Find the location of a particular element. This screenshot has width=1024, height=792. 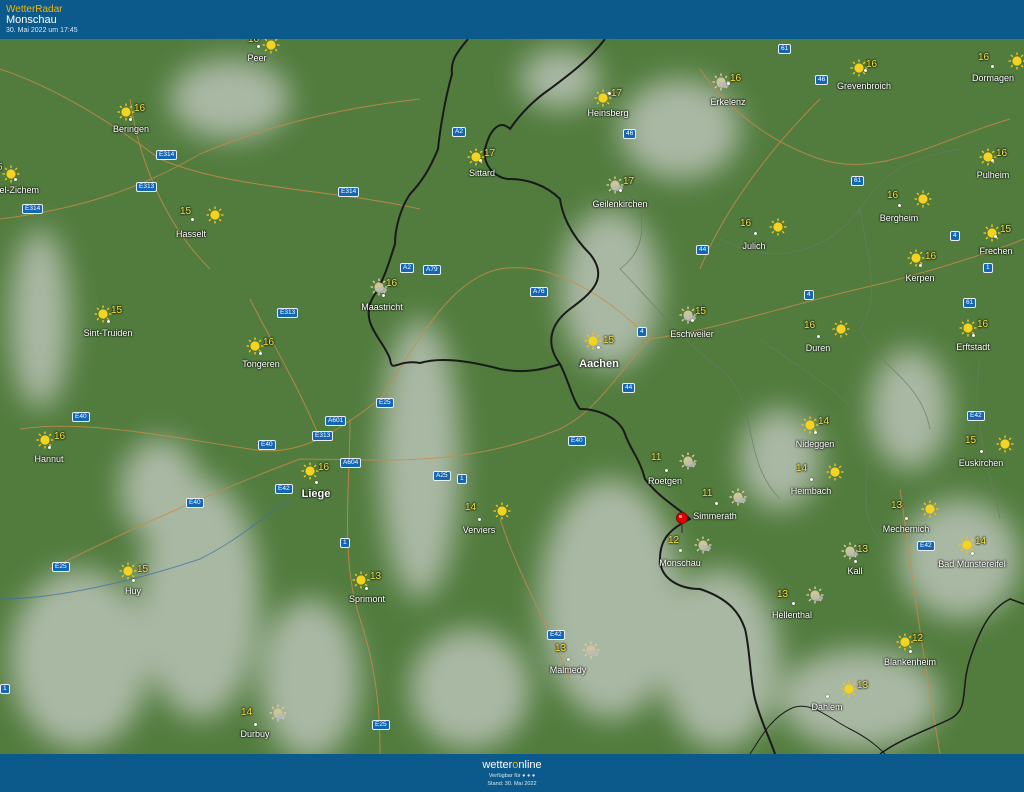

road-sign: E25 is located at coordinates (385, 403).